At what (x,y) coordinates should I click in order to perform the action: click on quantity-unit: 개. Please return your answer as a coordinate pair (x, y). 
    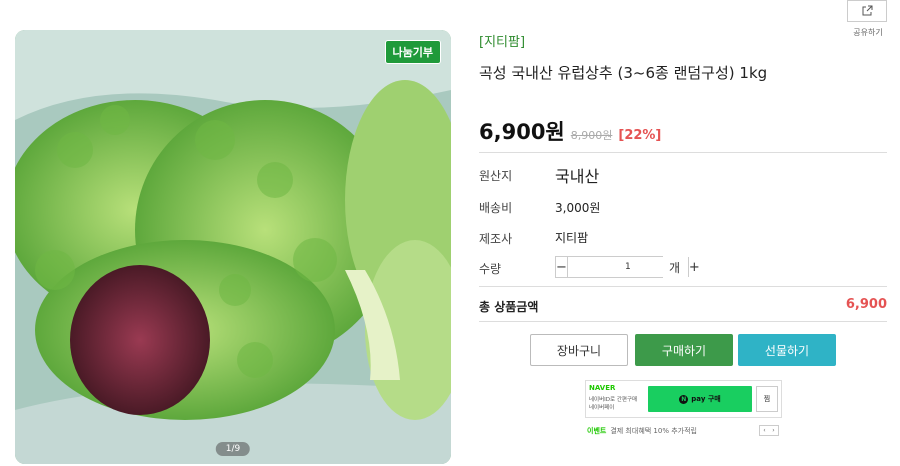
    Looking at the image, I should click on (675, 268).